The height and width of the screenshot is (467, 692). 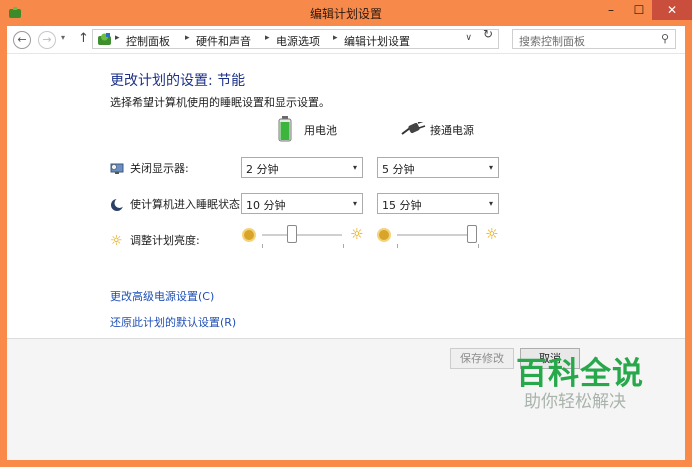 I want to click on sleep-plugged-select: 15 分钟 ▾, so click(x=438, y=203).